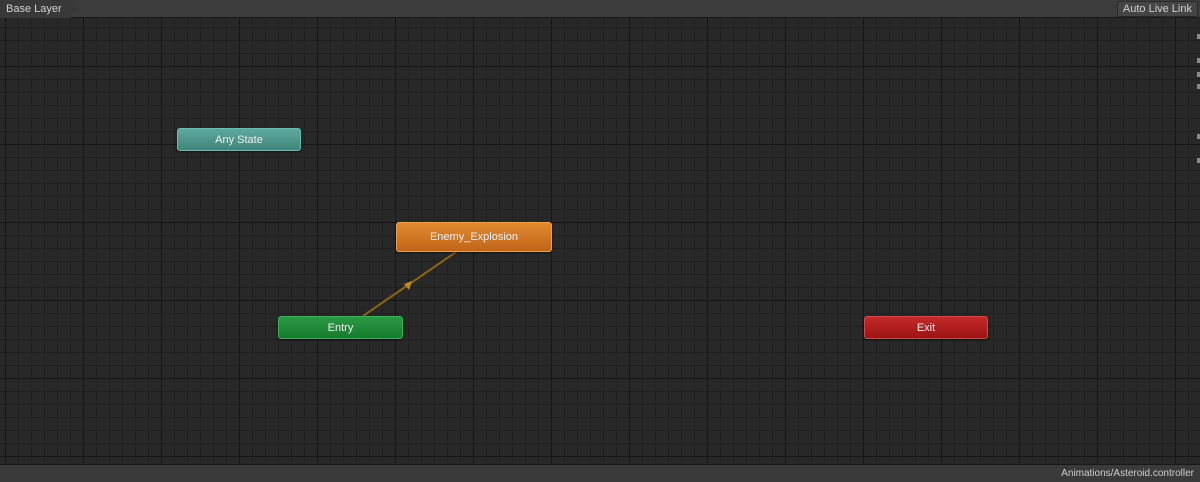 This screenshot has width=1200, height=482. What do you see at coordinates (926, 327) in the screenshot?
I see `exit-node: Exit` at bounding box center [926, 327].